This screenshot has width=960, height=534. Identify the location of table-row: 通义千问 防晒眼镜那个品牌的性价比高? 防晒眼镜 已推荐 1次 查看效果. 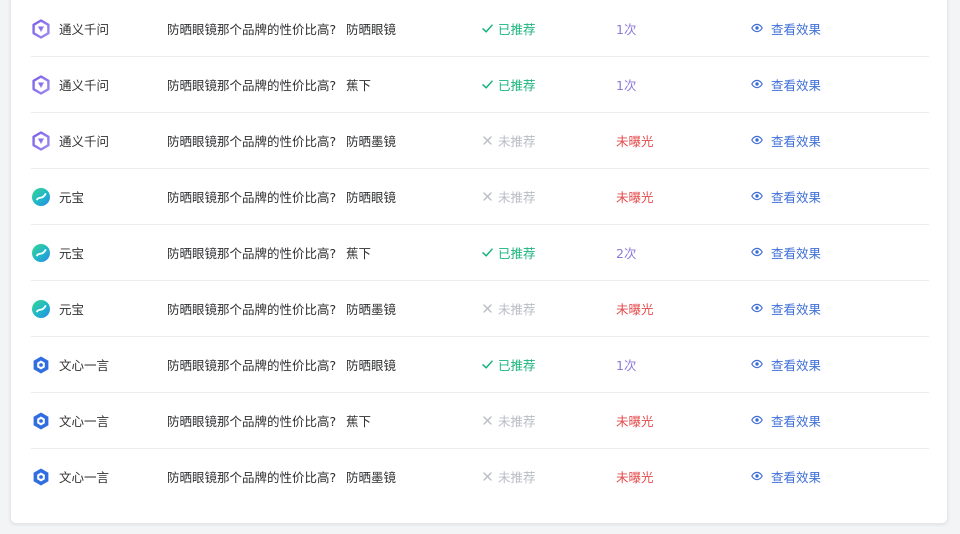
(480, 29).